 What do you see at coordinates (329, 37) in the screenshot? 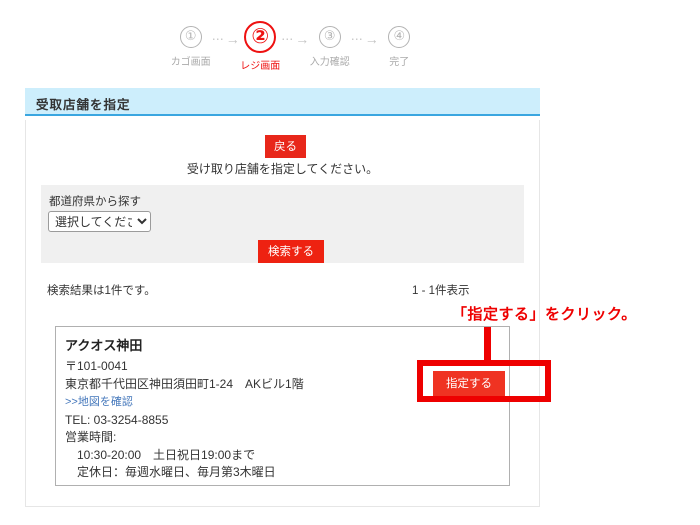
I see `step-3-number: ③` at bounding box center [329, 37].